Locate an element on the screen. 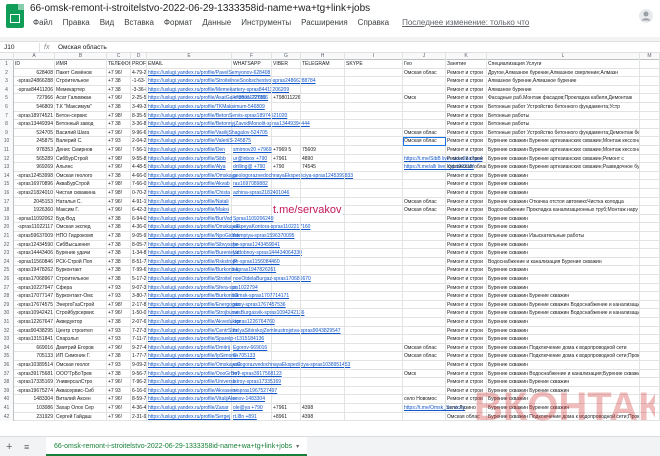 The width and height of the screenshot is (660, 456). table-cell: Курганская облас is located at coordinates (466, 167).